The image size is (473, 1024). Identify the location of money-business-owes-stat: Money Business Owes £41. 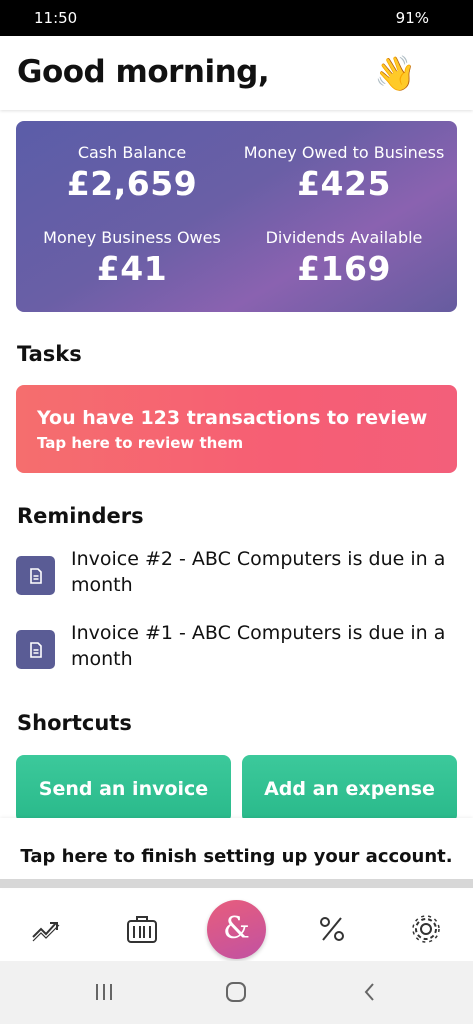
(132, 258).